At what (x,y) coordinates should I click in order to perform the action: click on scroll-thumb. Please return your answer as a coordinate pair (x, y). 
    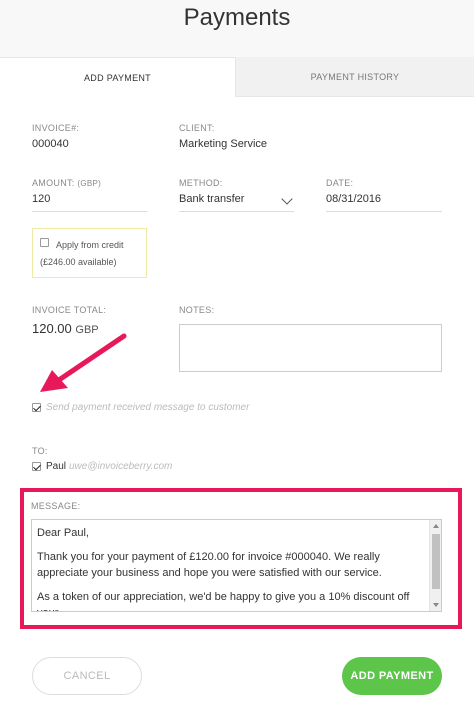
    Looking at the image, I should click on (436, 561).